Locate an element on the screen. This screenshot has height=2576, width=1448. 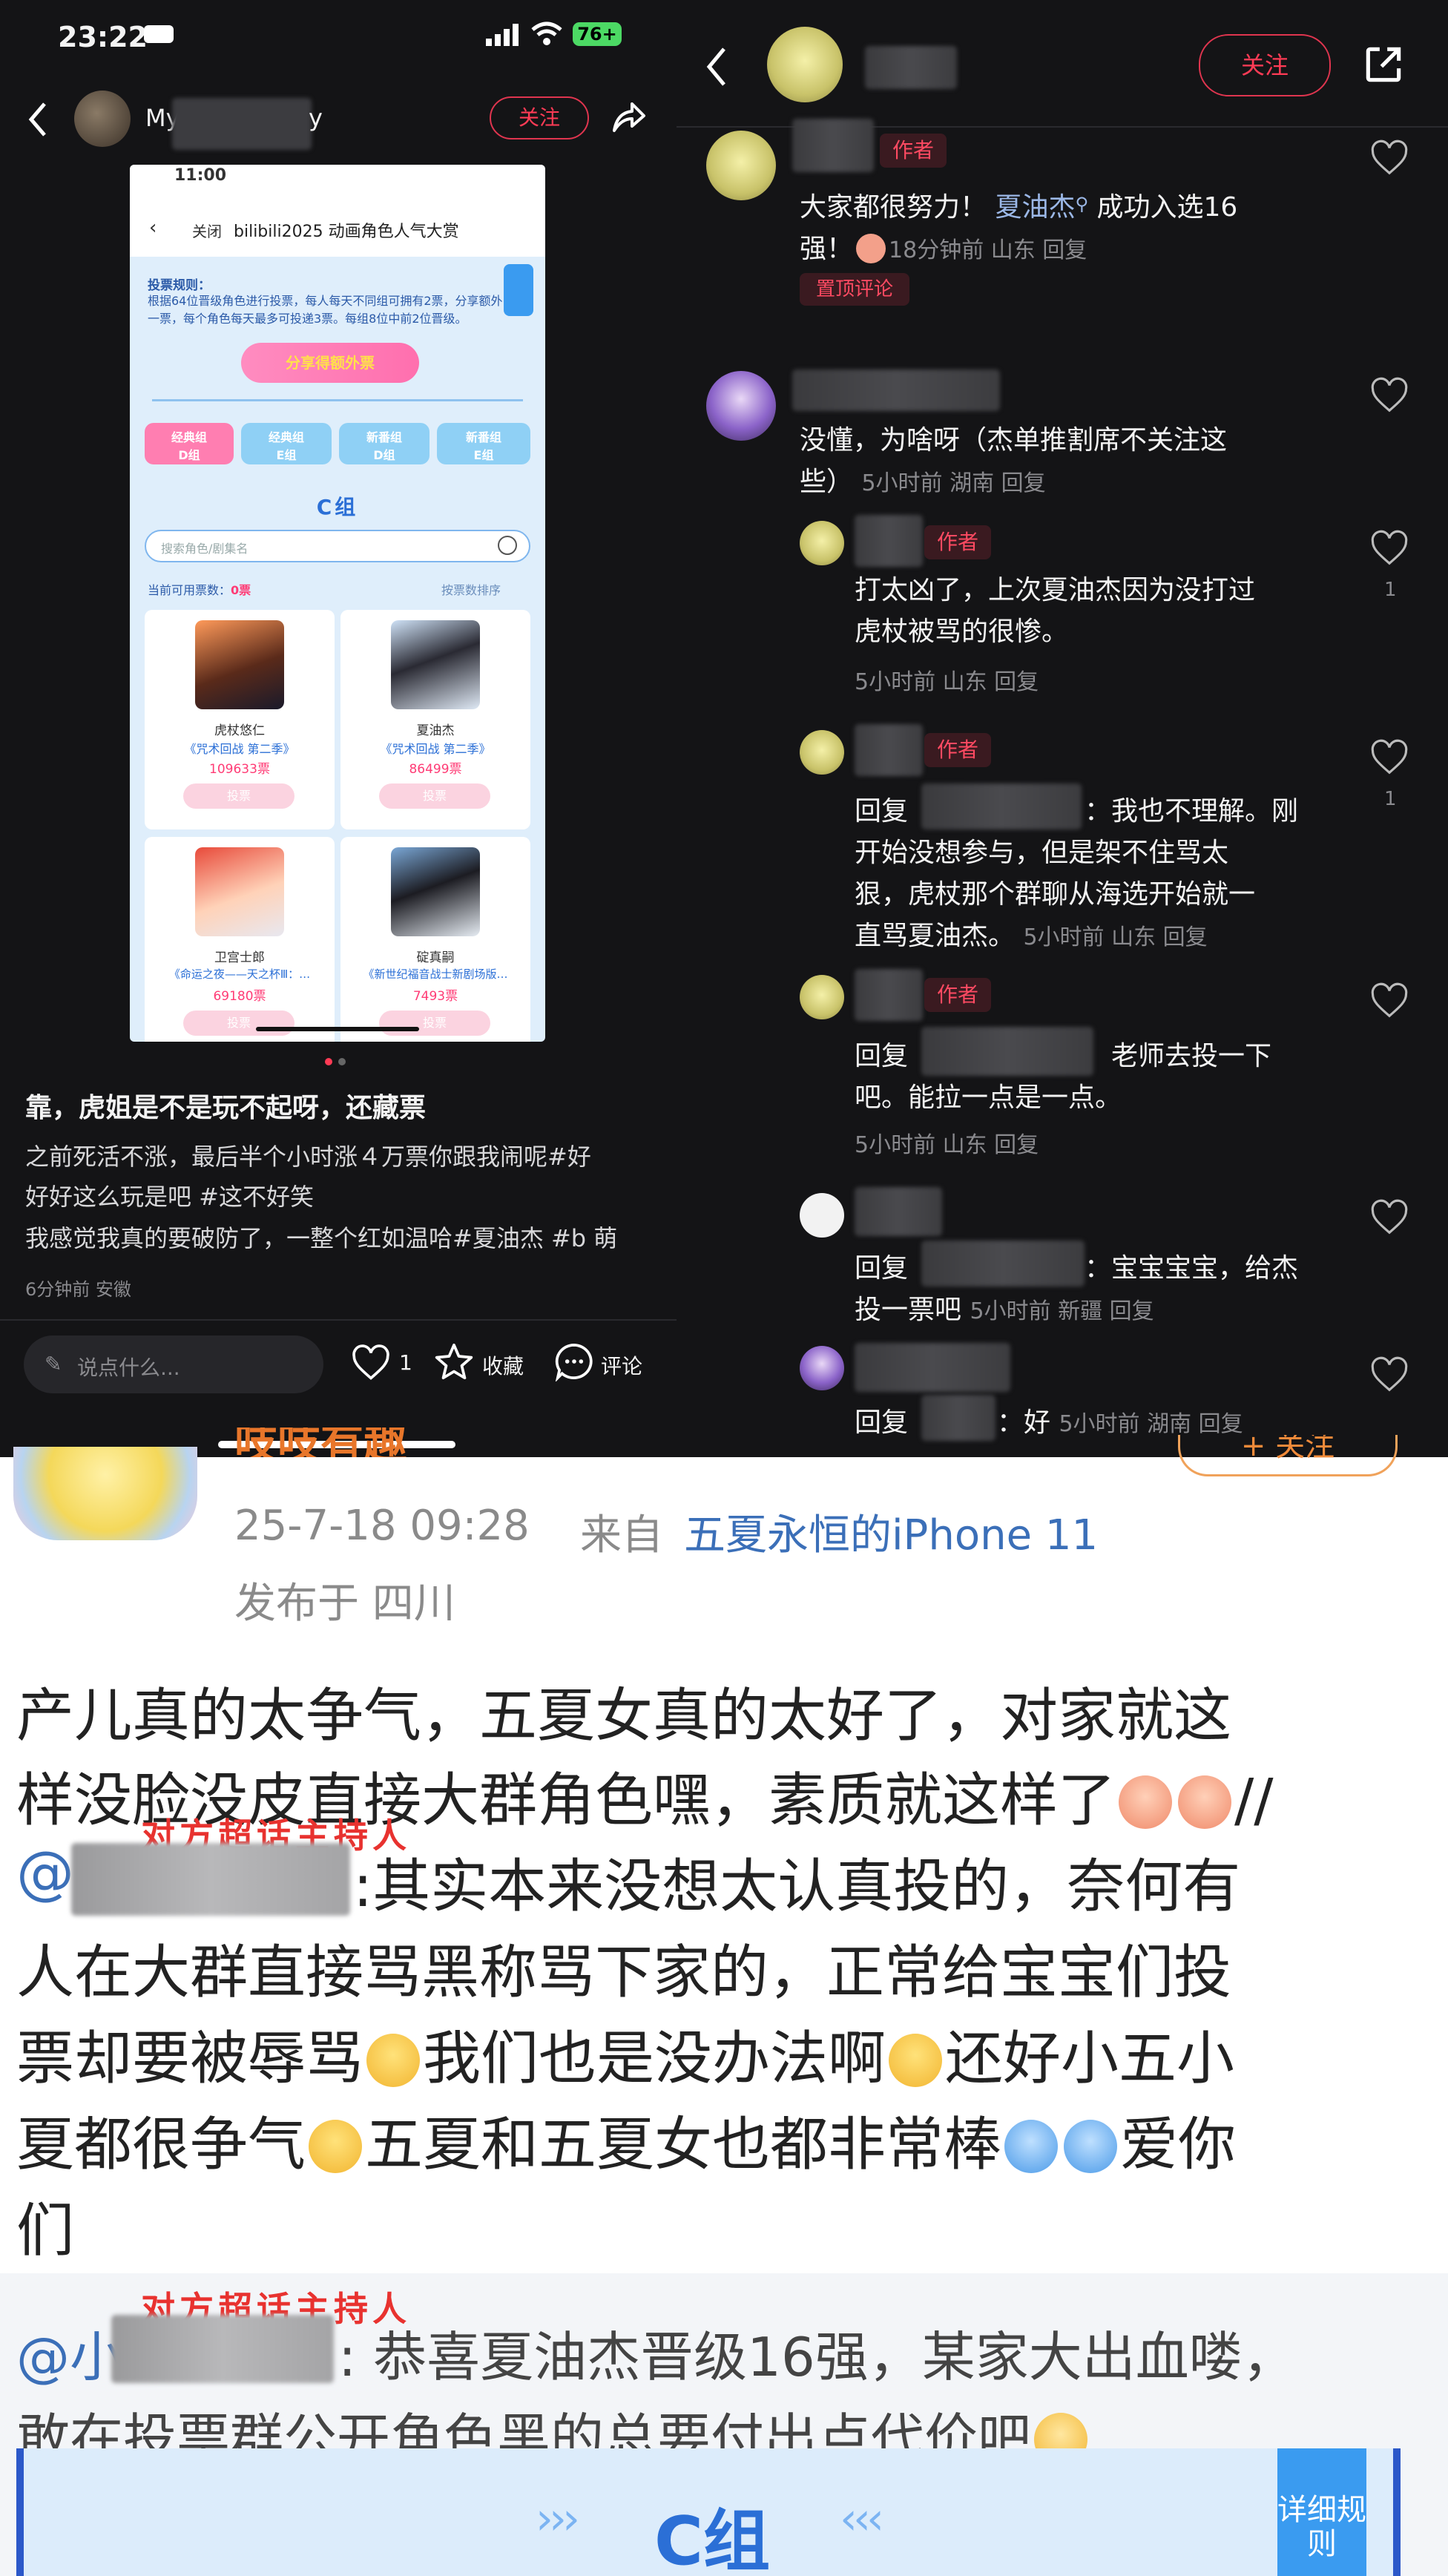
post-title: 靠，虎姐是不是玩不起呀，还藏票 is located at coordinates (226, 1108).